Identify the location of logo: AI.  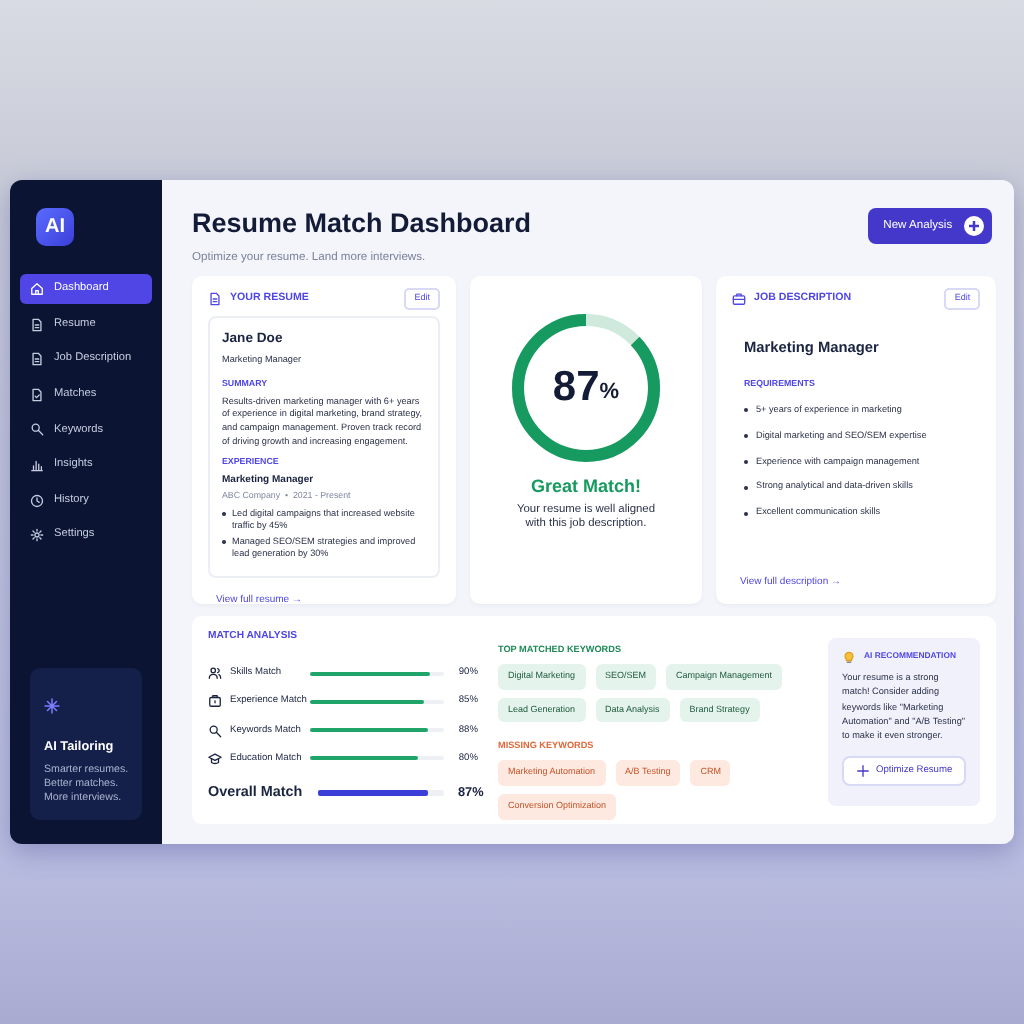
(55, 227).